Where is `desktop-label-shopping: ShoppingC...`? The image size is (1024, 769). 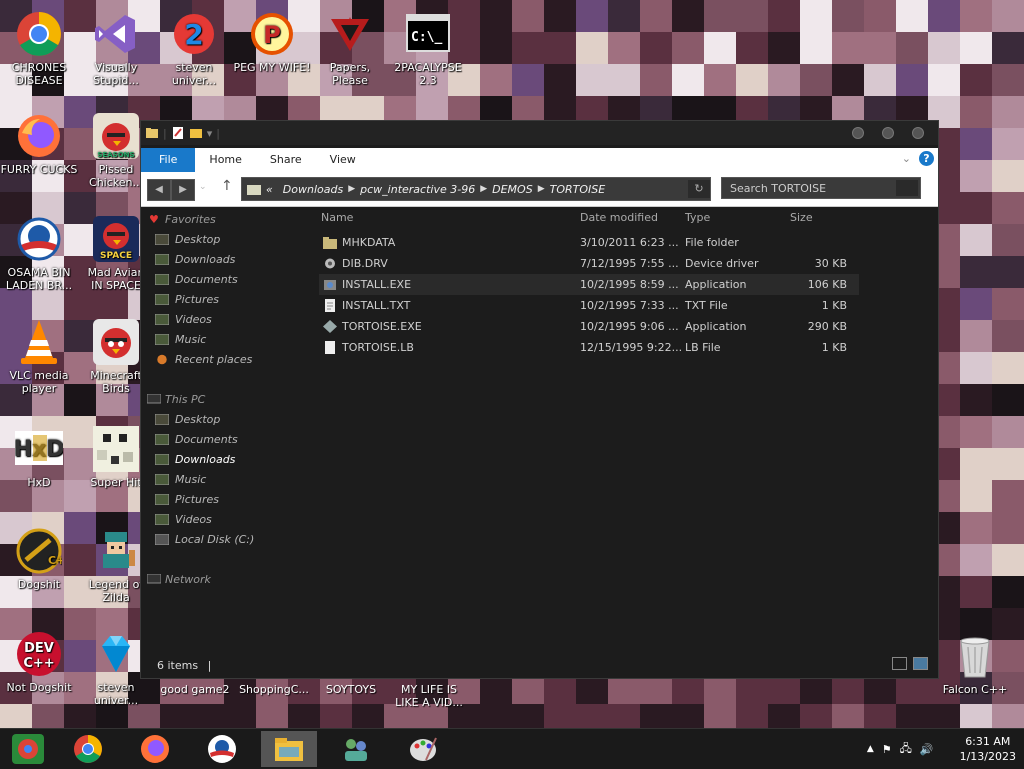 desktop-label-shopping: ShoppingC... is located at coordinates (274, 689).